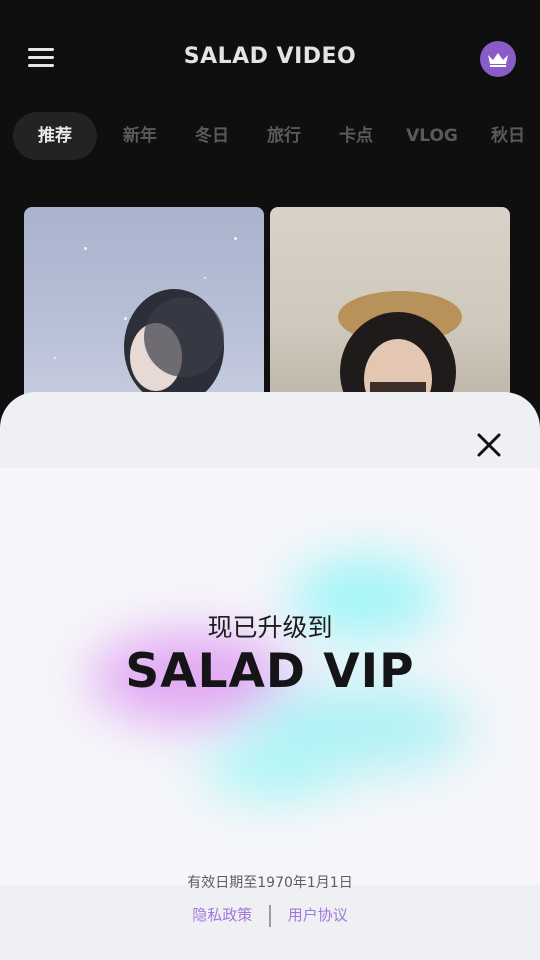 The height and width of the screenshot is (960, 540). Describe the element at coordinates (508, 136) in the screenshot. I see `tab-autumn: 秋日` at that location.